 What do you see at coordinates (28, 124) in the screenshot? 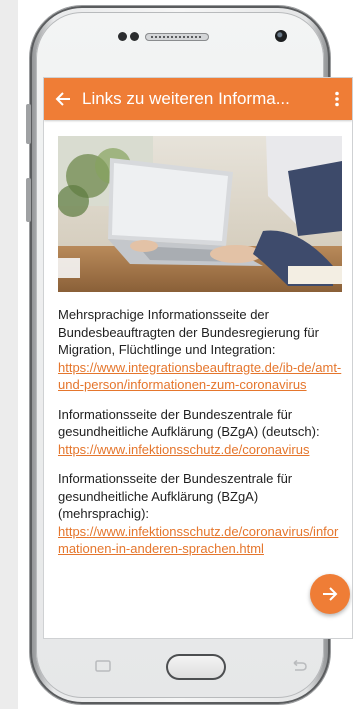
I see `volume-button` at bounding box center [28, 124].